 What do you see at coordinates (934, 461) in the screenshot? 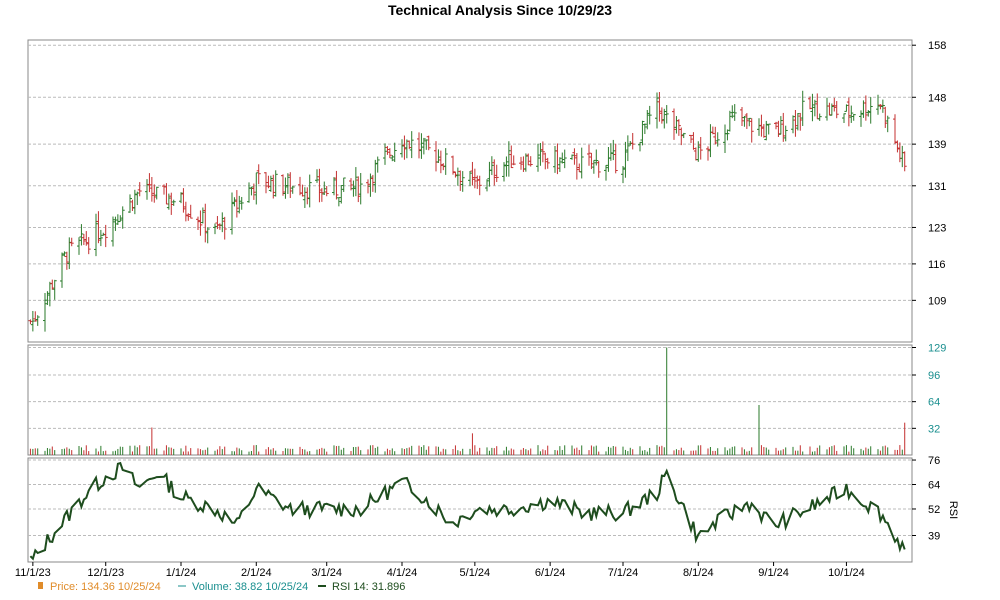
I see `rsi-tick-label: 76` at bounding box center [934, 461].